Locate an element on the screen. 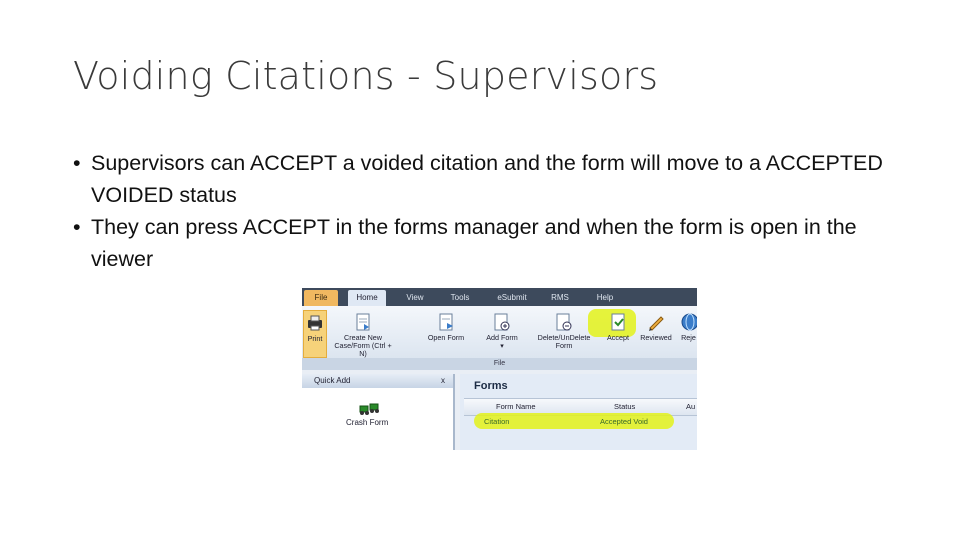 This screenshot has height=540, width=960. accept-label: Accept is located at coordinates (618, 337).